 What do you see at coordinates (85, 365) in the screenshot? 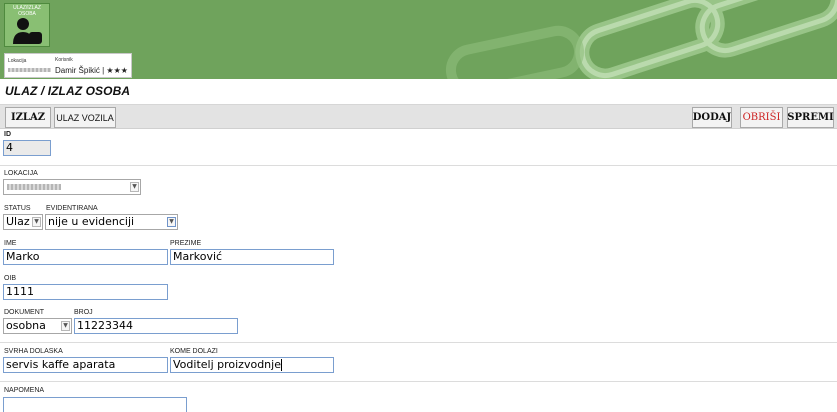
I see `svrha-field: servis kaffe aparata` at bounding box center [85, 365].